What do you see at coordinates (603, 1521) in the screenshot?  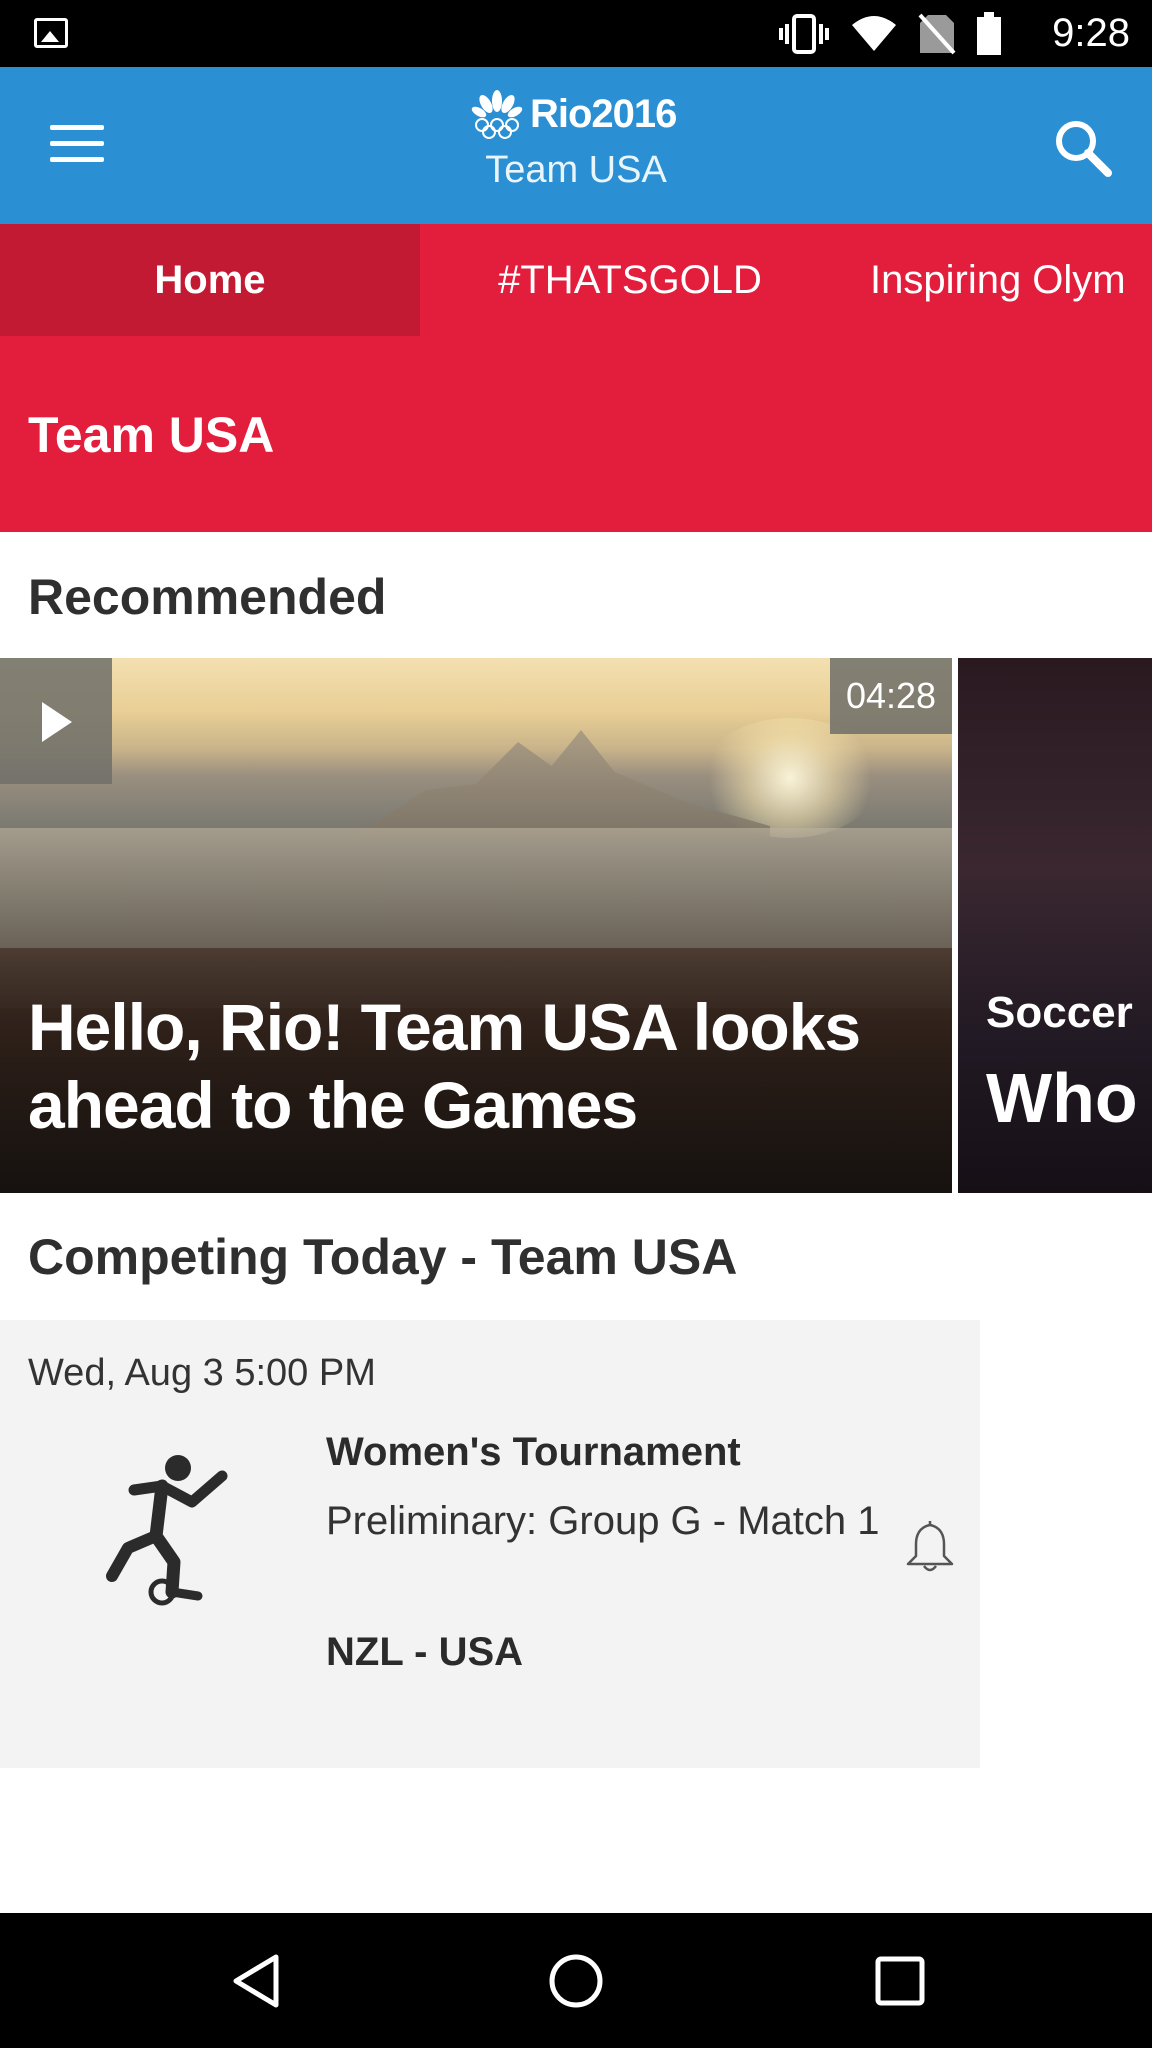 I see `event-round: Preliminary: Group G - Match 1` at bounding box center [603, 1521].